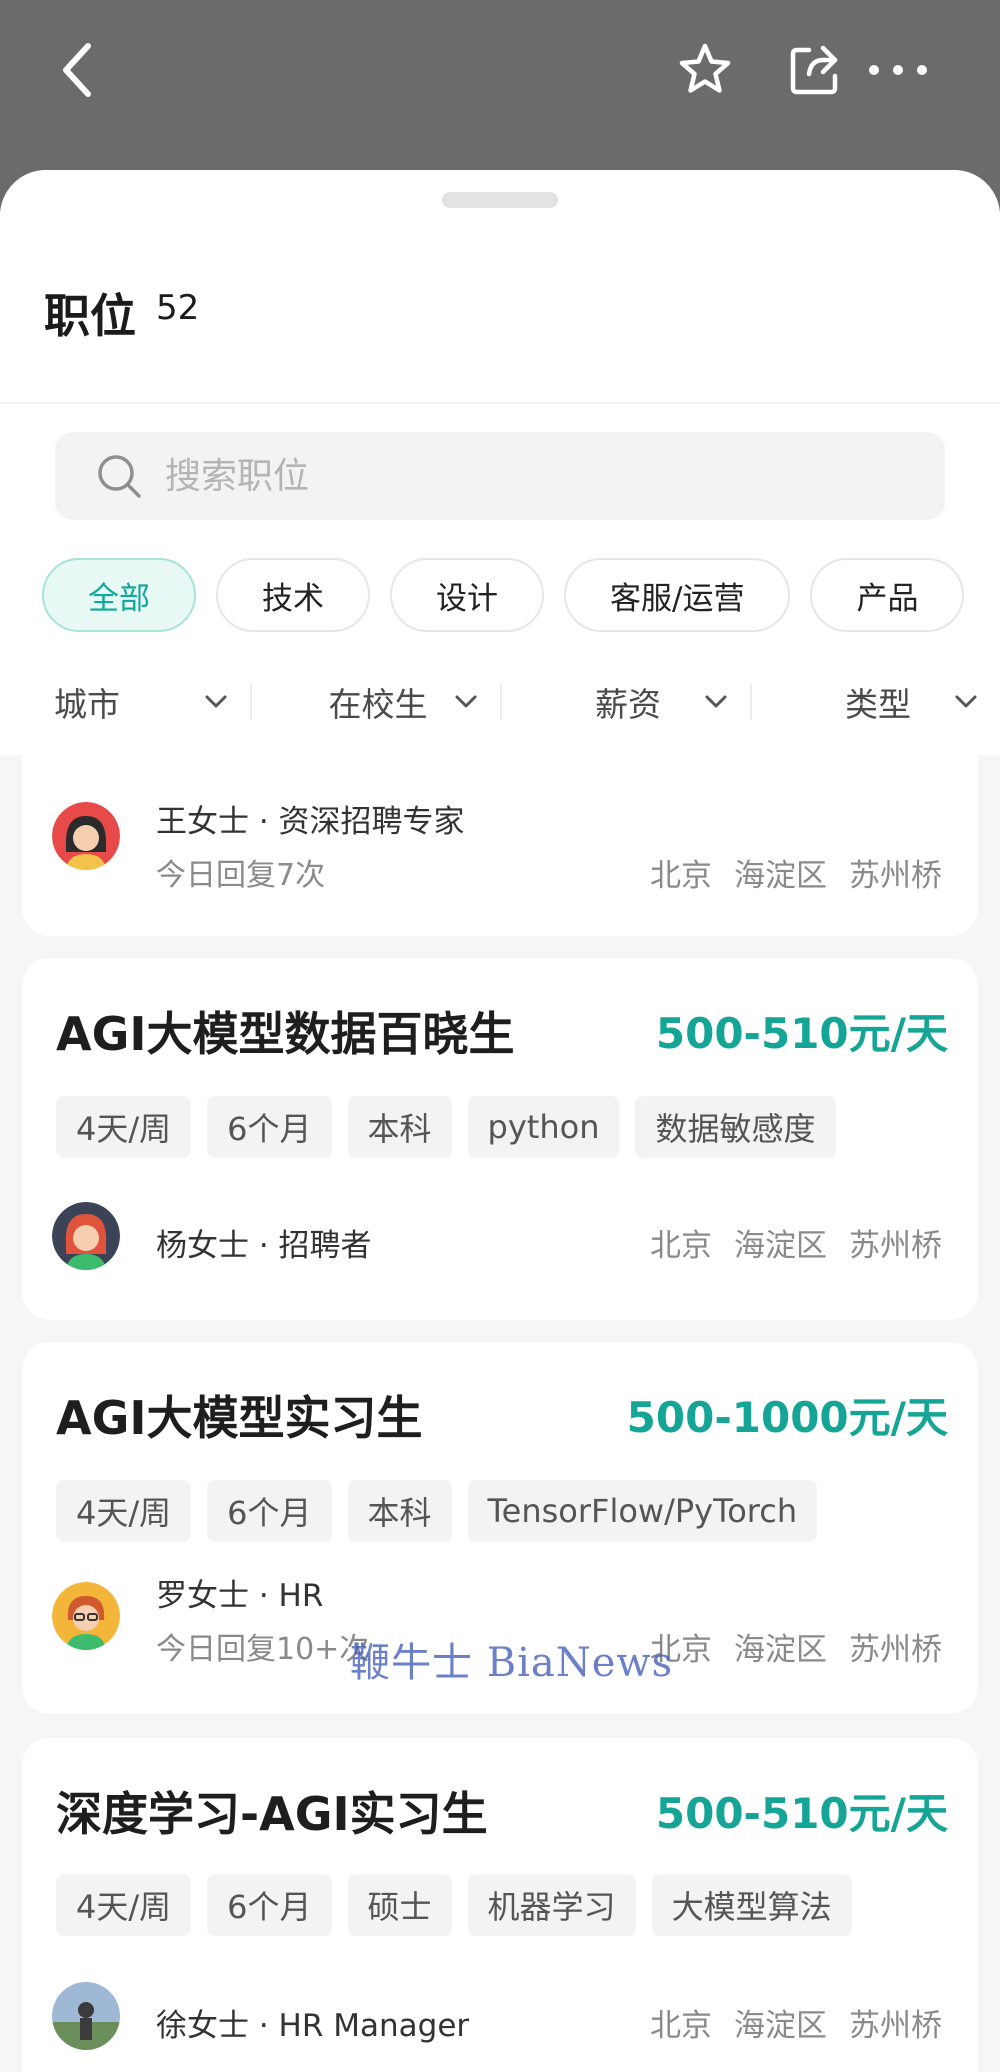 The height and width of the screenshot is (2072, 1000). I want to click on job-tags: 4天/周 6个月 硕士 机器学习 大模型算法, so click(454, 1905).